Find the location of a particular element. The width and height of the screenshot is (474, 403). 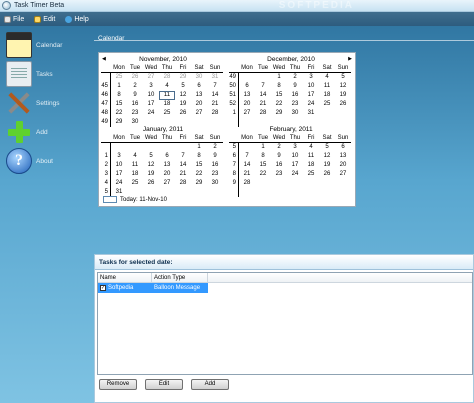

column-header-action-type: Action Type is located at coordinates (180, 277).